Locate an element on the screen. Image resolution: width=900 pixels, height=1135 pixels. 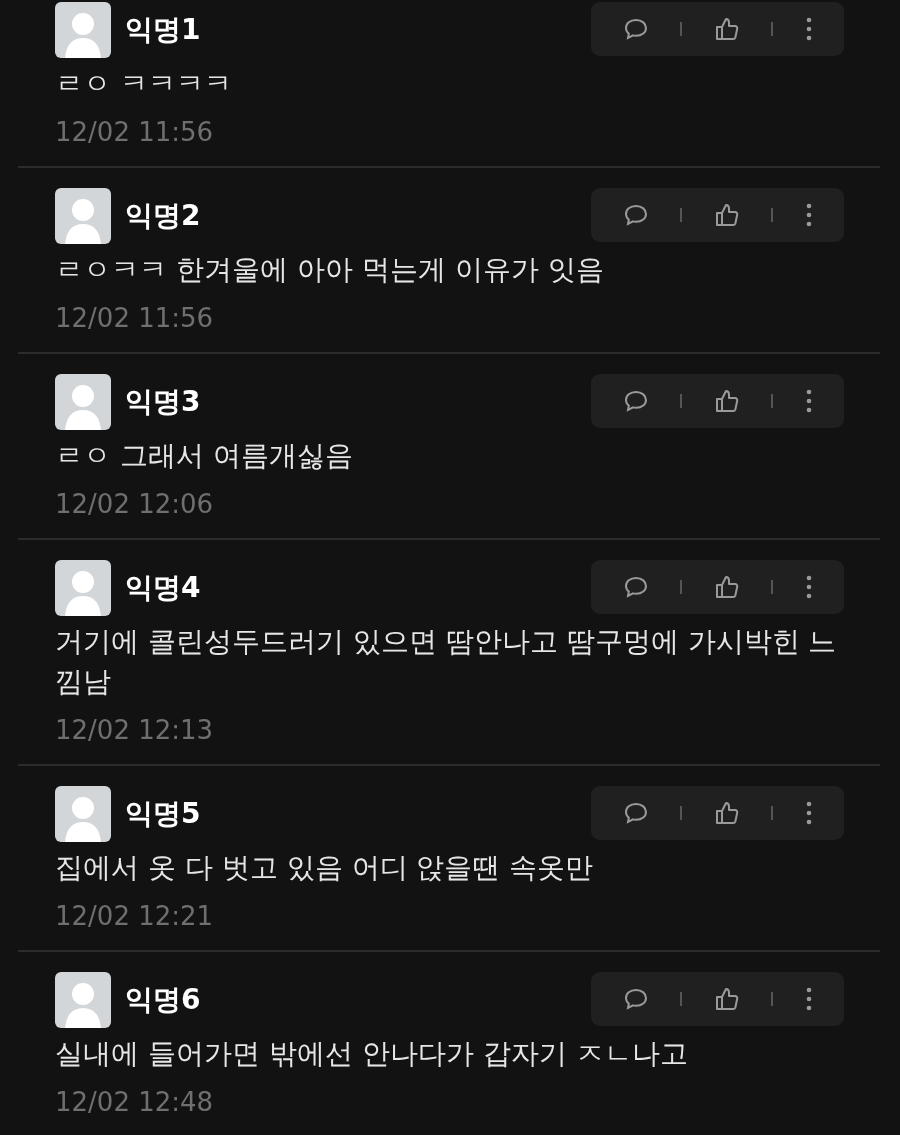
comment-time: 12/02 12:13 is located at coordinates (135, 730).